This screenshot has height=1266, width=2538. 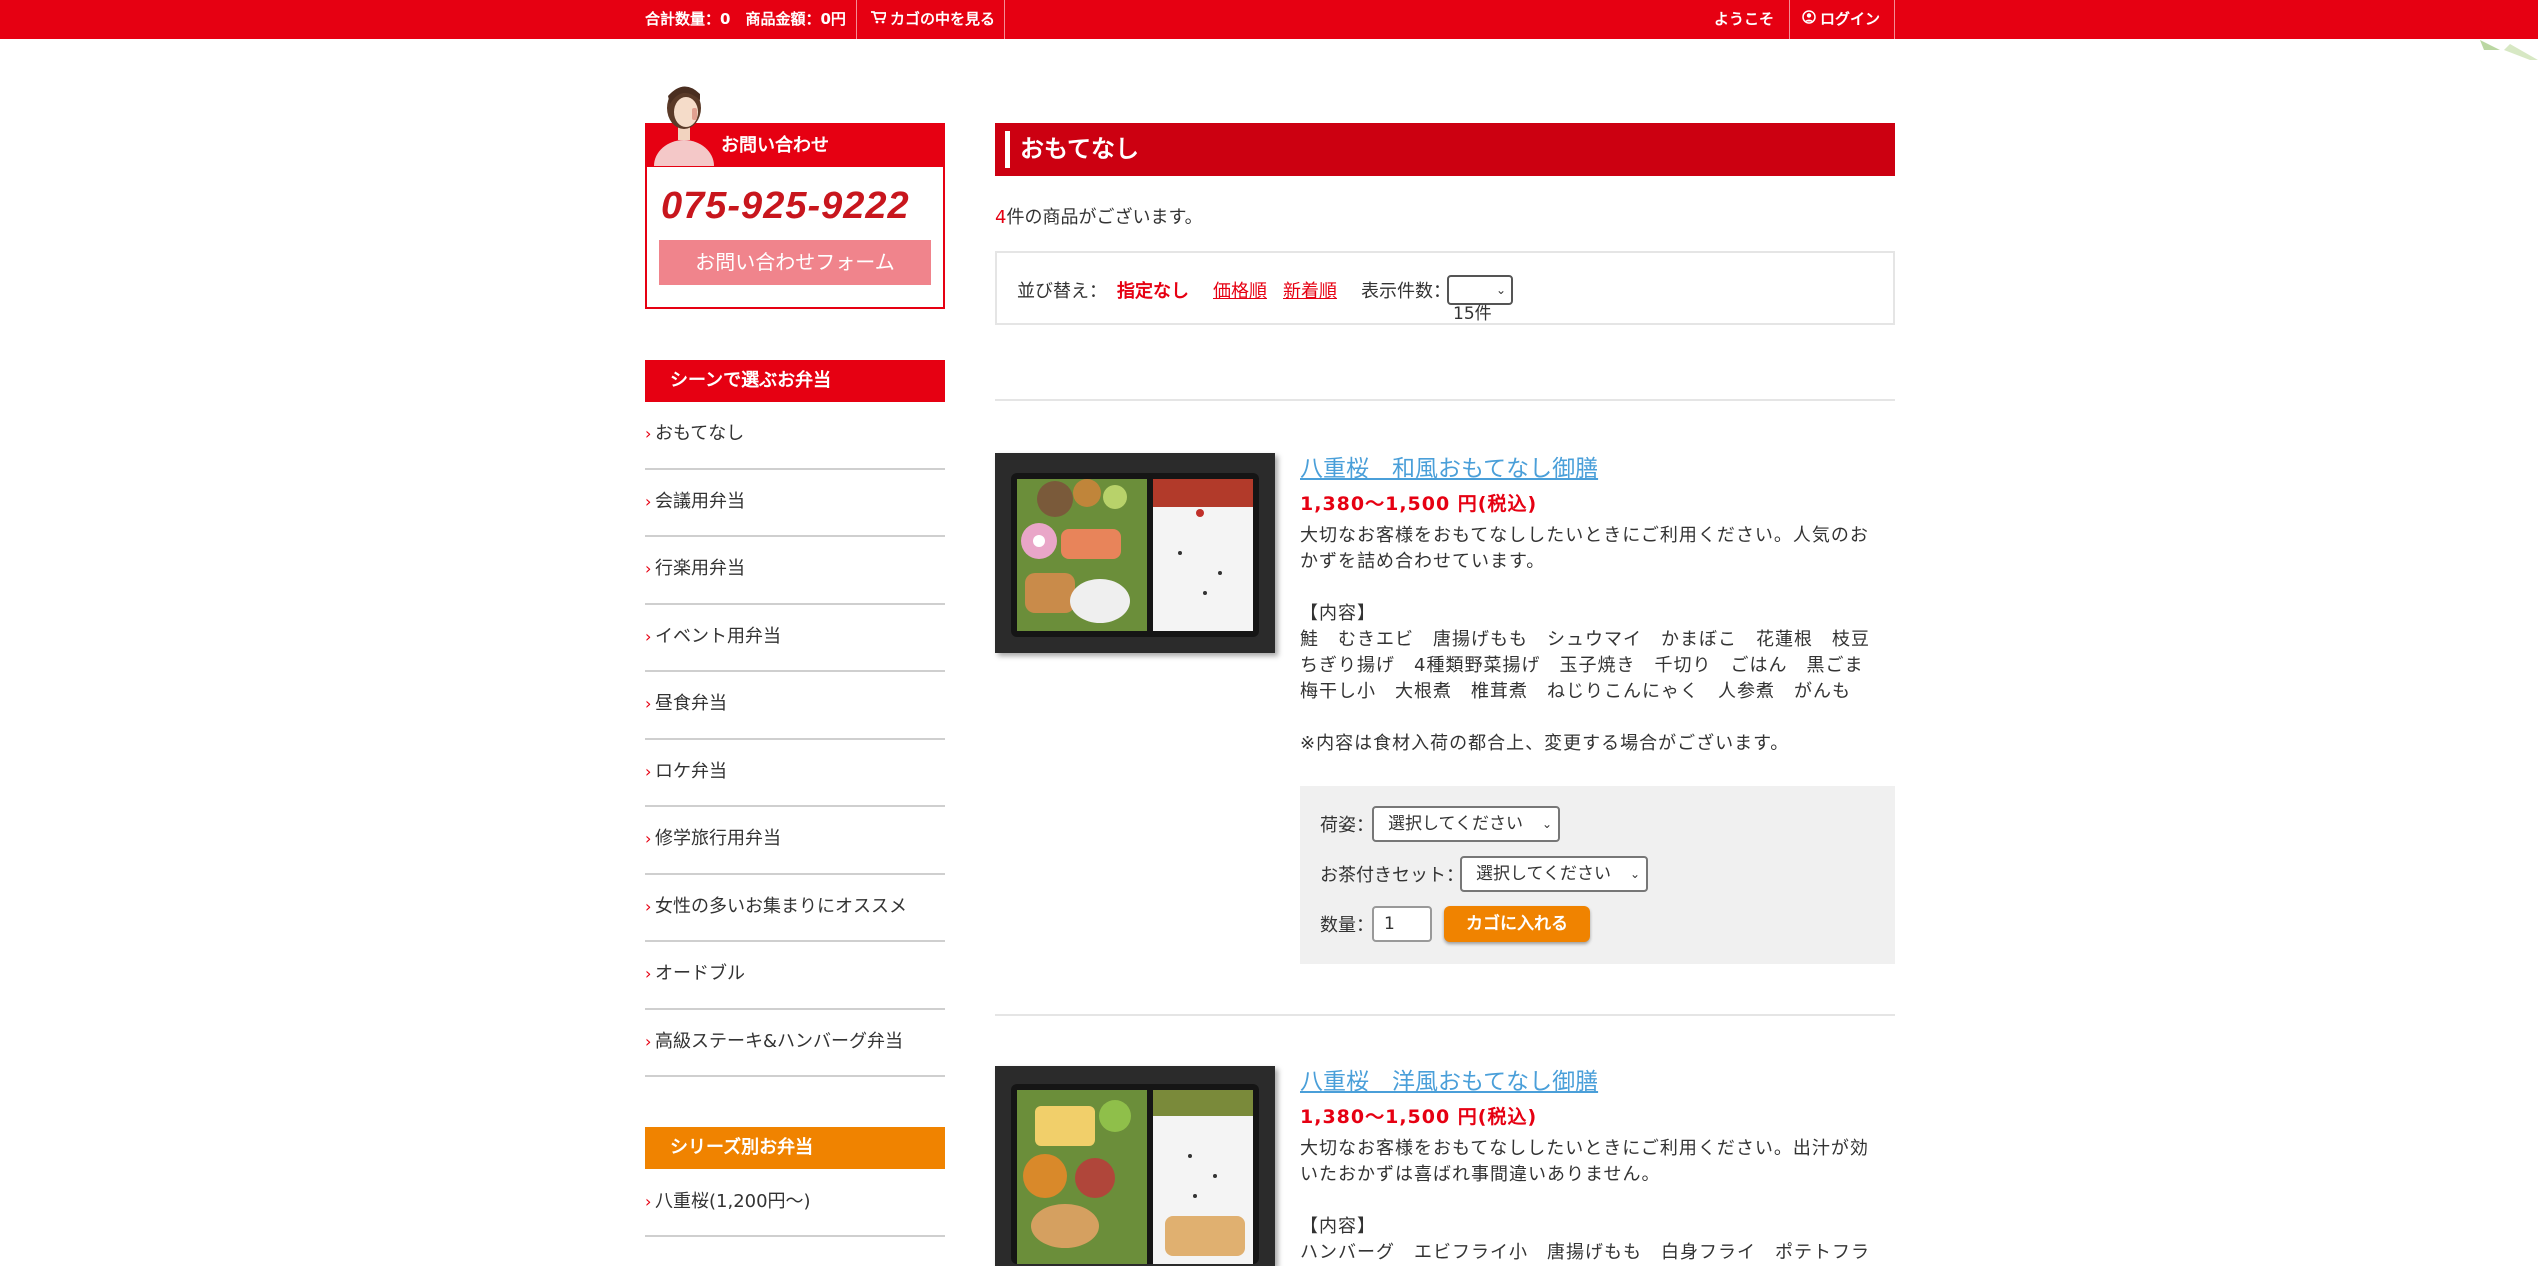 I want to click on result-count-number: 4, so click(x=1001, y=217).